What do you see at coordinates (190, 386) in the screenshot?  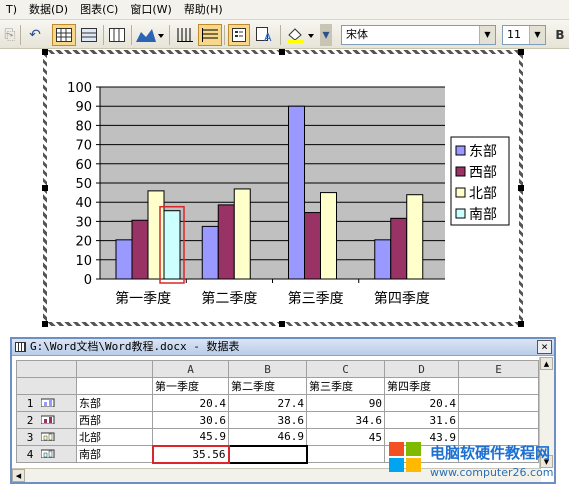 I see `table-cell: 第一季度` at bounding box center [190, 386].